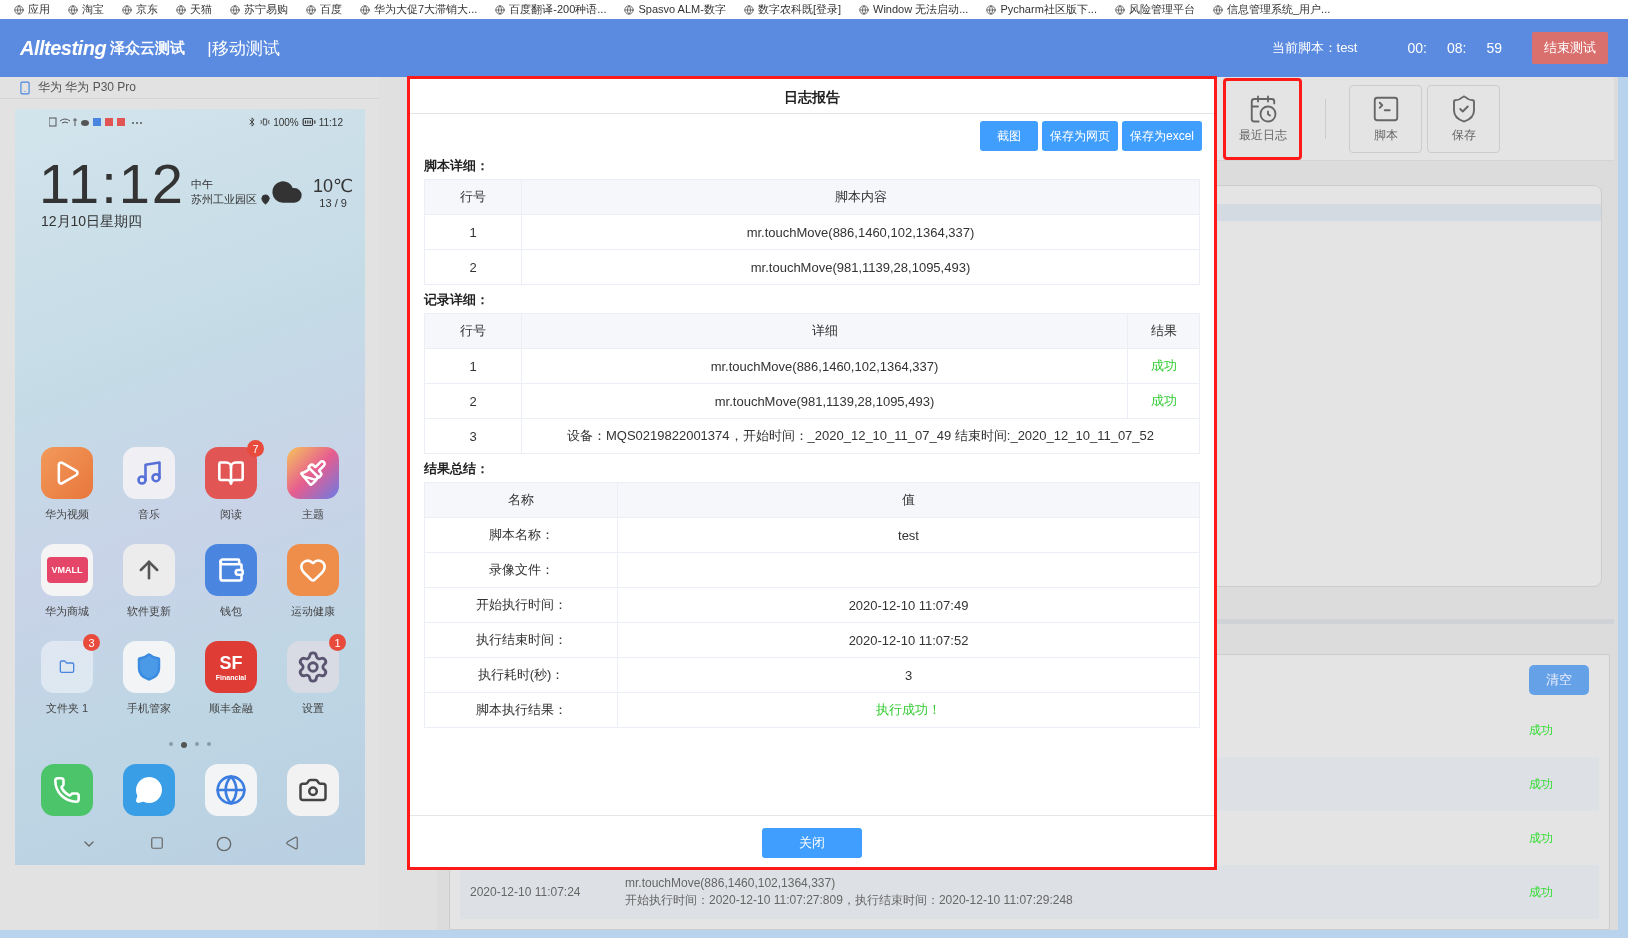  What do you see at coordinates (149, 514) in the screenshot?
I see `app-label: 音乐` at bounding box center [149, 514].